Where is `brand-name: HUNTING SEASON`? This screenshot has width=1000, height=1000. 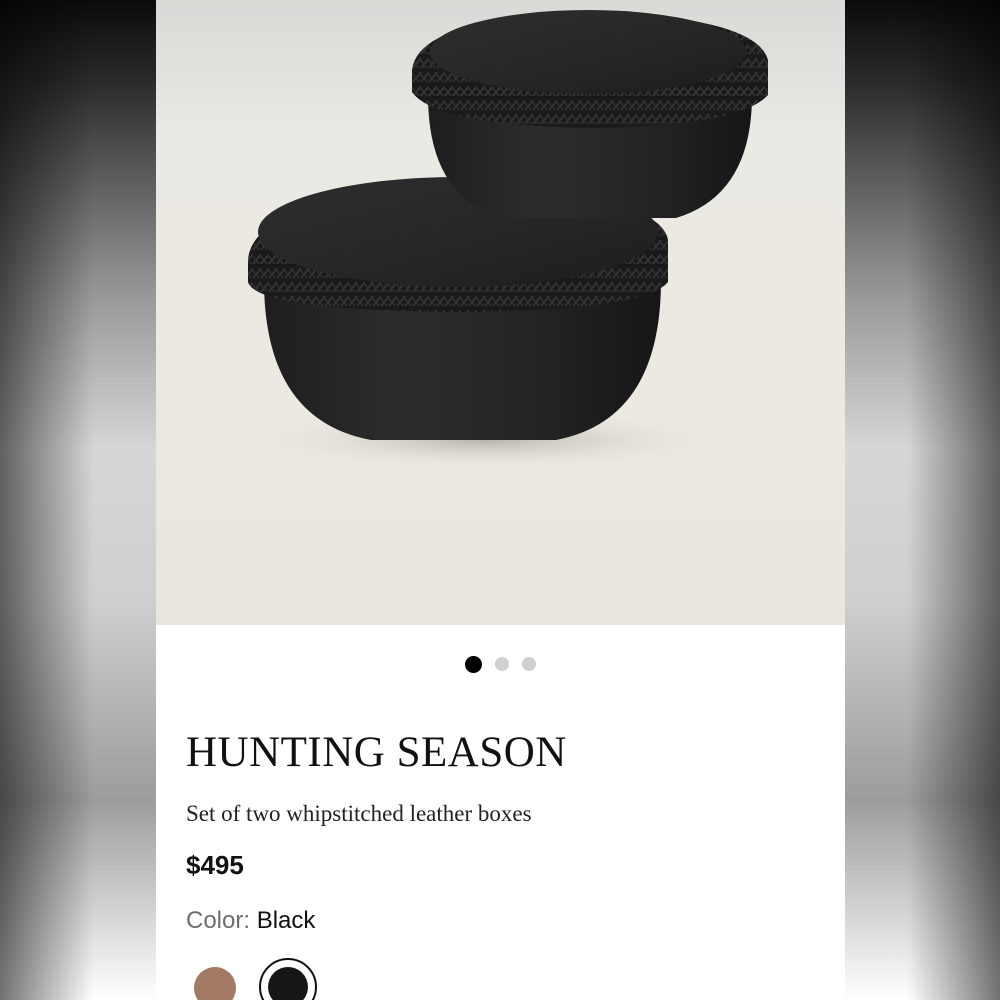
brand-name: HUNTING SEASON is located at coordinates (376, 752).